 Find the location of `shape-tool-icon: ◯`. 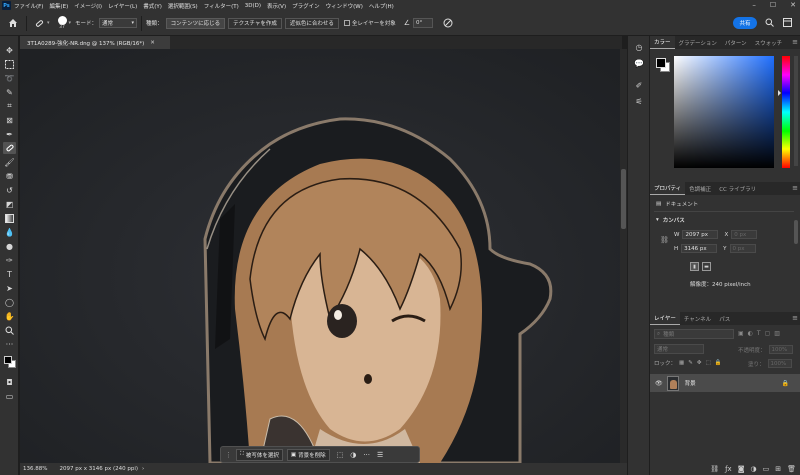

shape-tool-icon: ◯ is located at coordinates (9, 302).